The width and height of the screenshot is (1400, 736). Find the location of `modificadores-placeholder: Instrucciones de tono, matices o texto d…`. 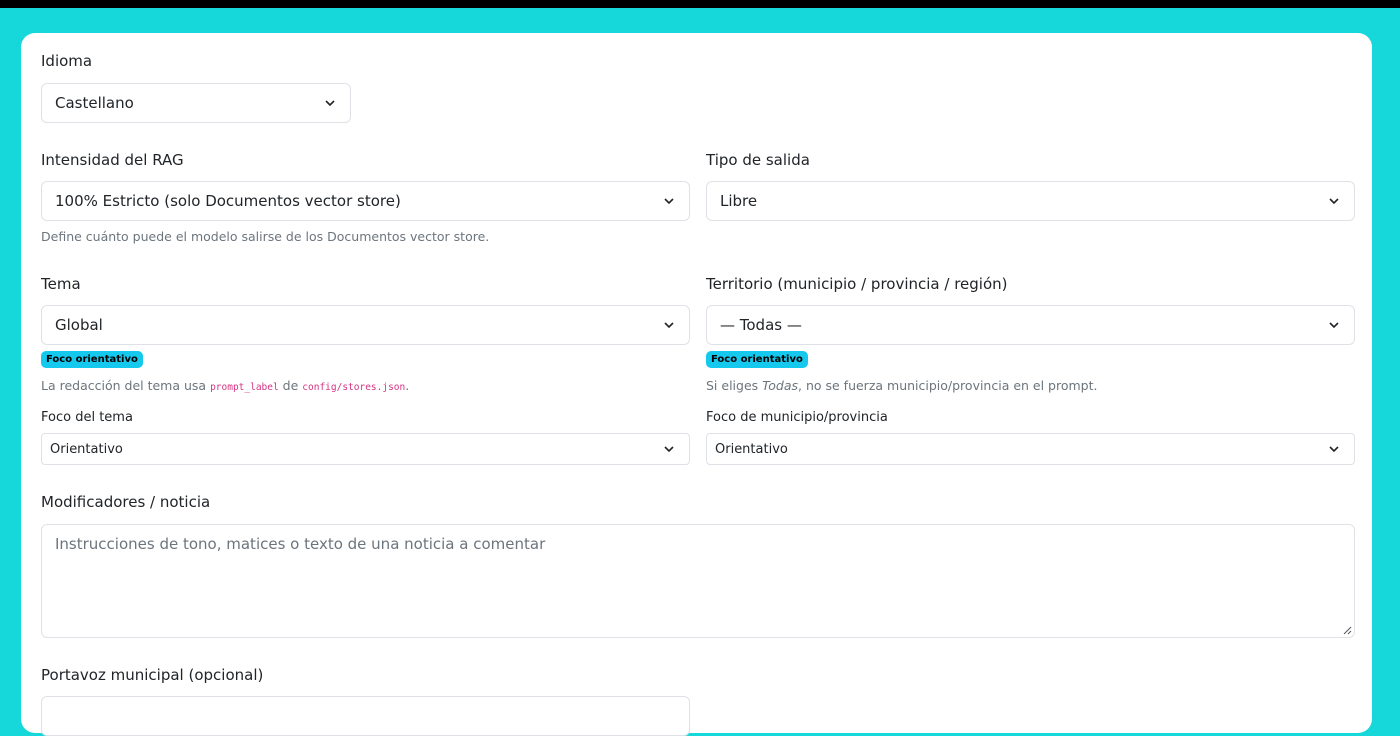

modificadores-placeholder: Instrucciones de tono, matices o texto d… is located at coordinates (300, 544).